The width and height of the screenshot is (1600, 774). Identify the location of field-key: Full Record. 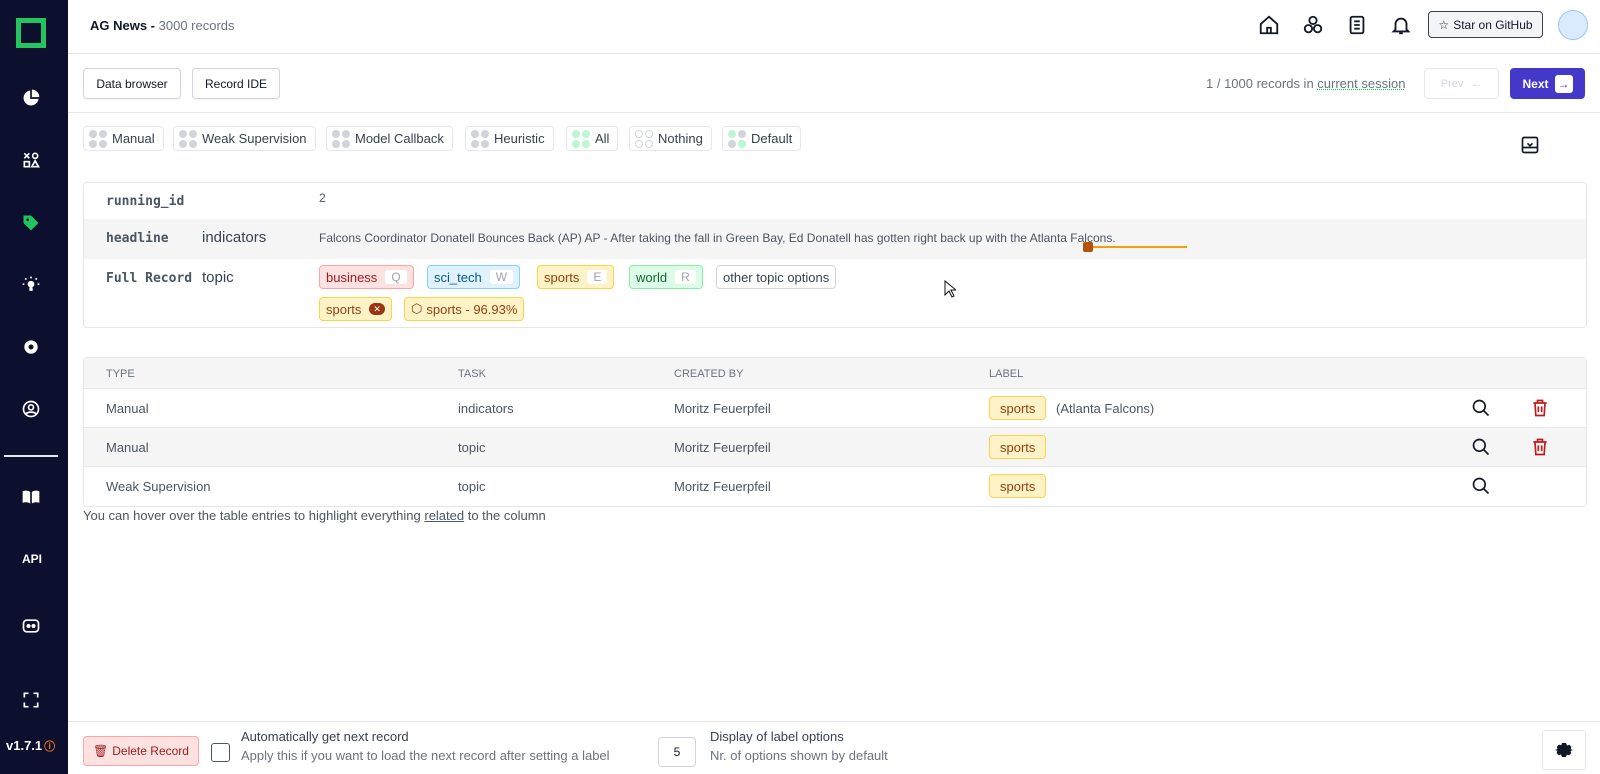
(149, 278).